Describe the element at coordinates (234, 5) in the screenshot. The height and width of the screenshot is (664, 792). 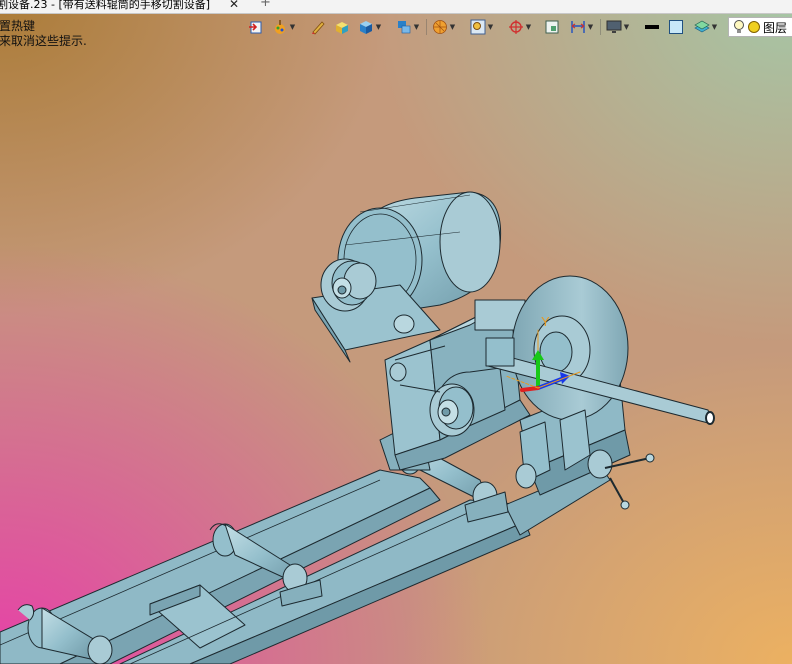
I see `close-tab-button: ✕` at that location.